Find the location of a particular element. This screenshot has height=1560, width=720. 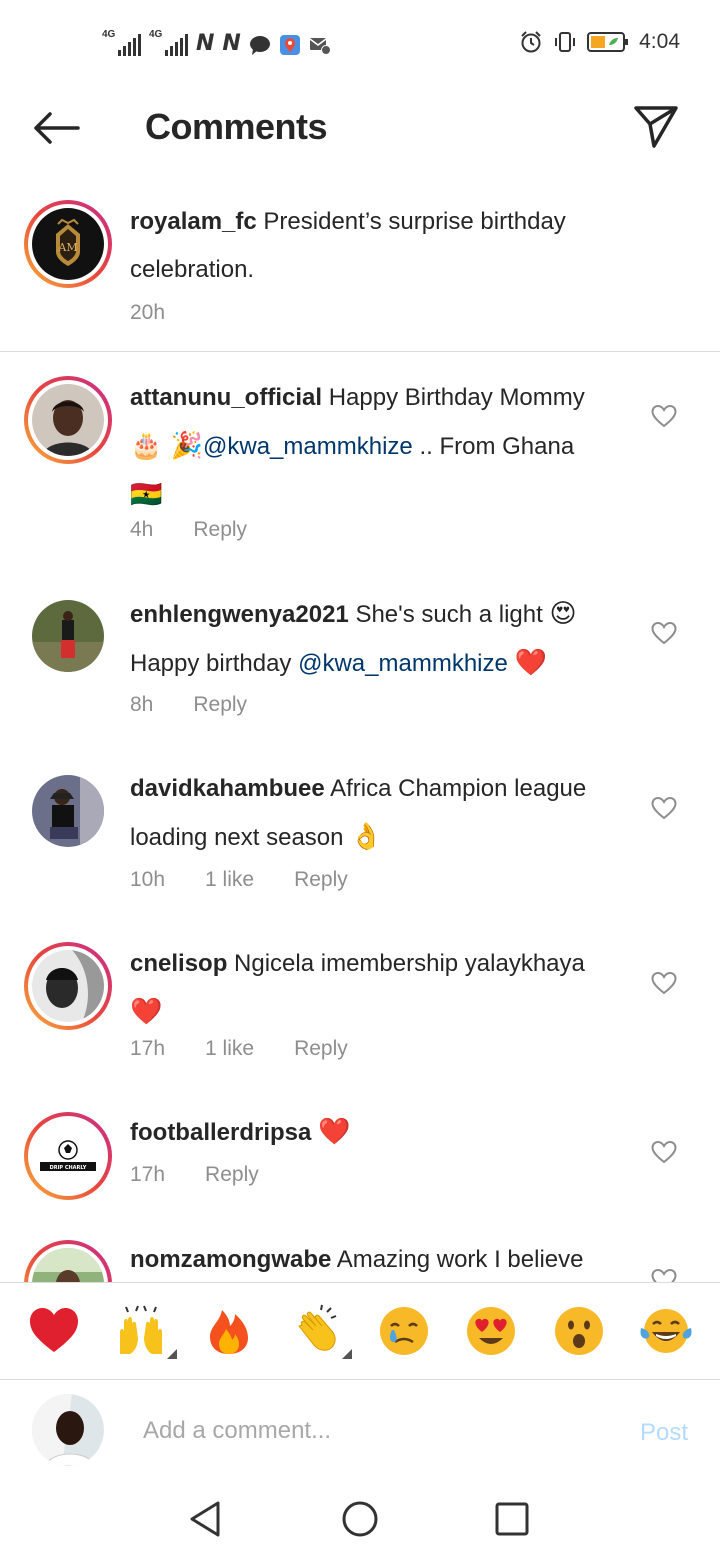

tears-of-joy-face-icon is located at coordinates (666, 1331).